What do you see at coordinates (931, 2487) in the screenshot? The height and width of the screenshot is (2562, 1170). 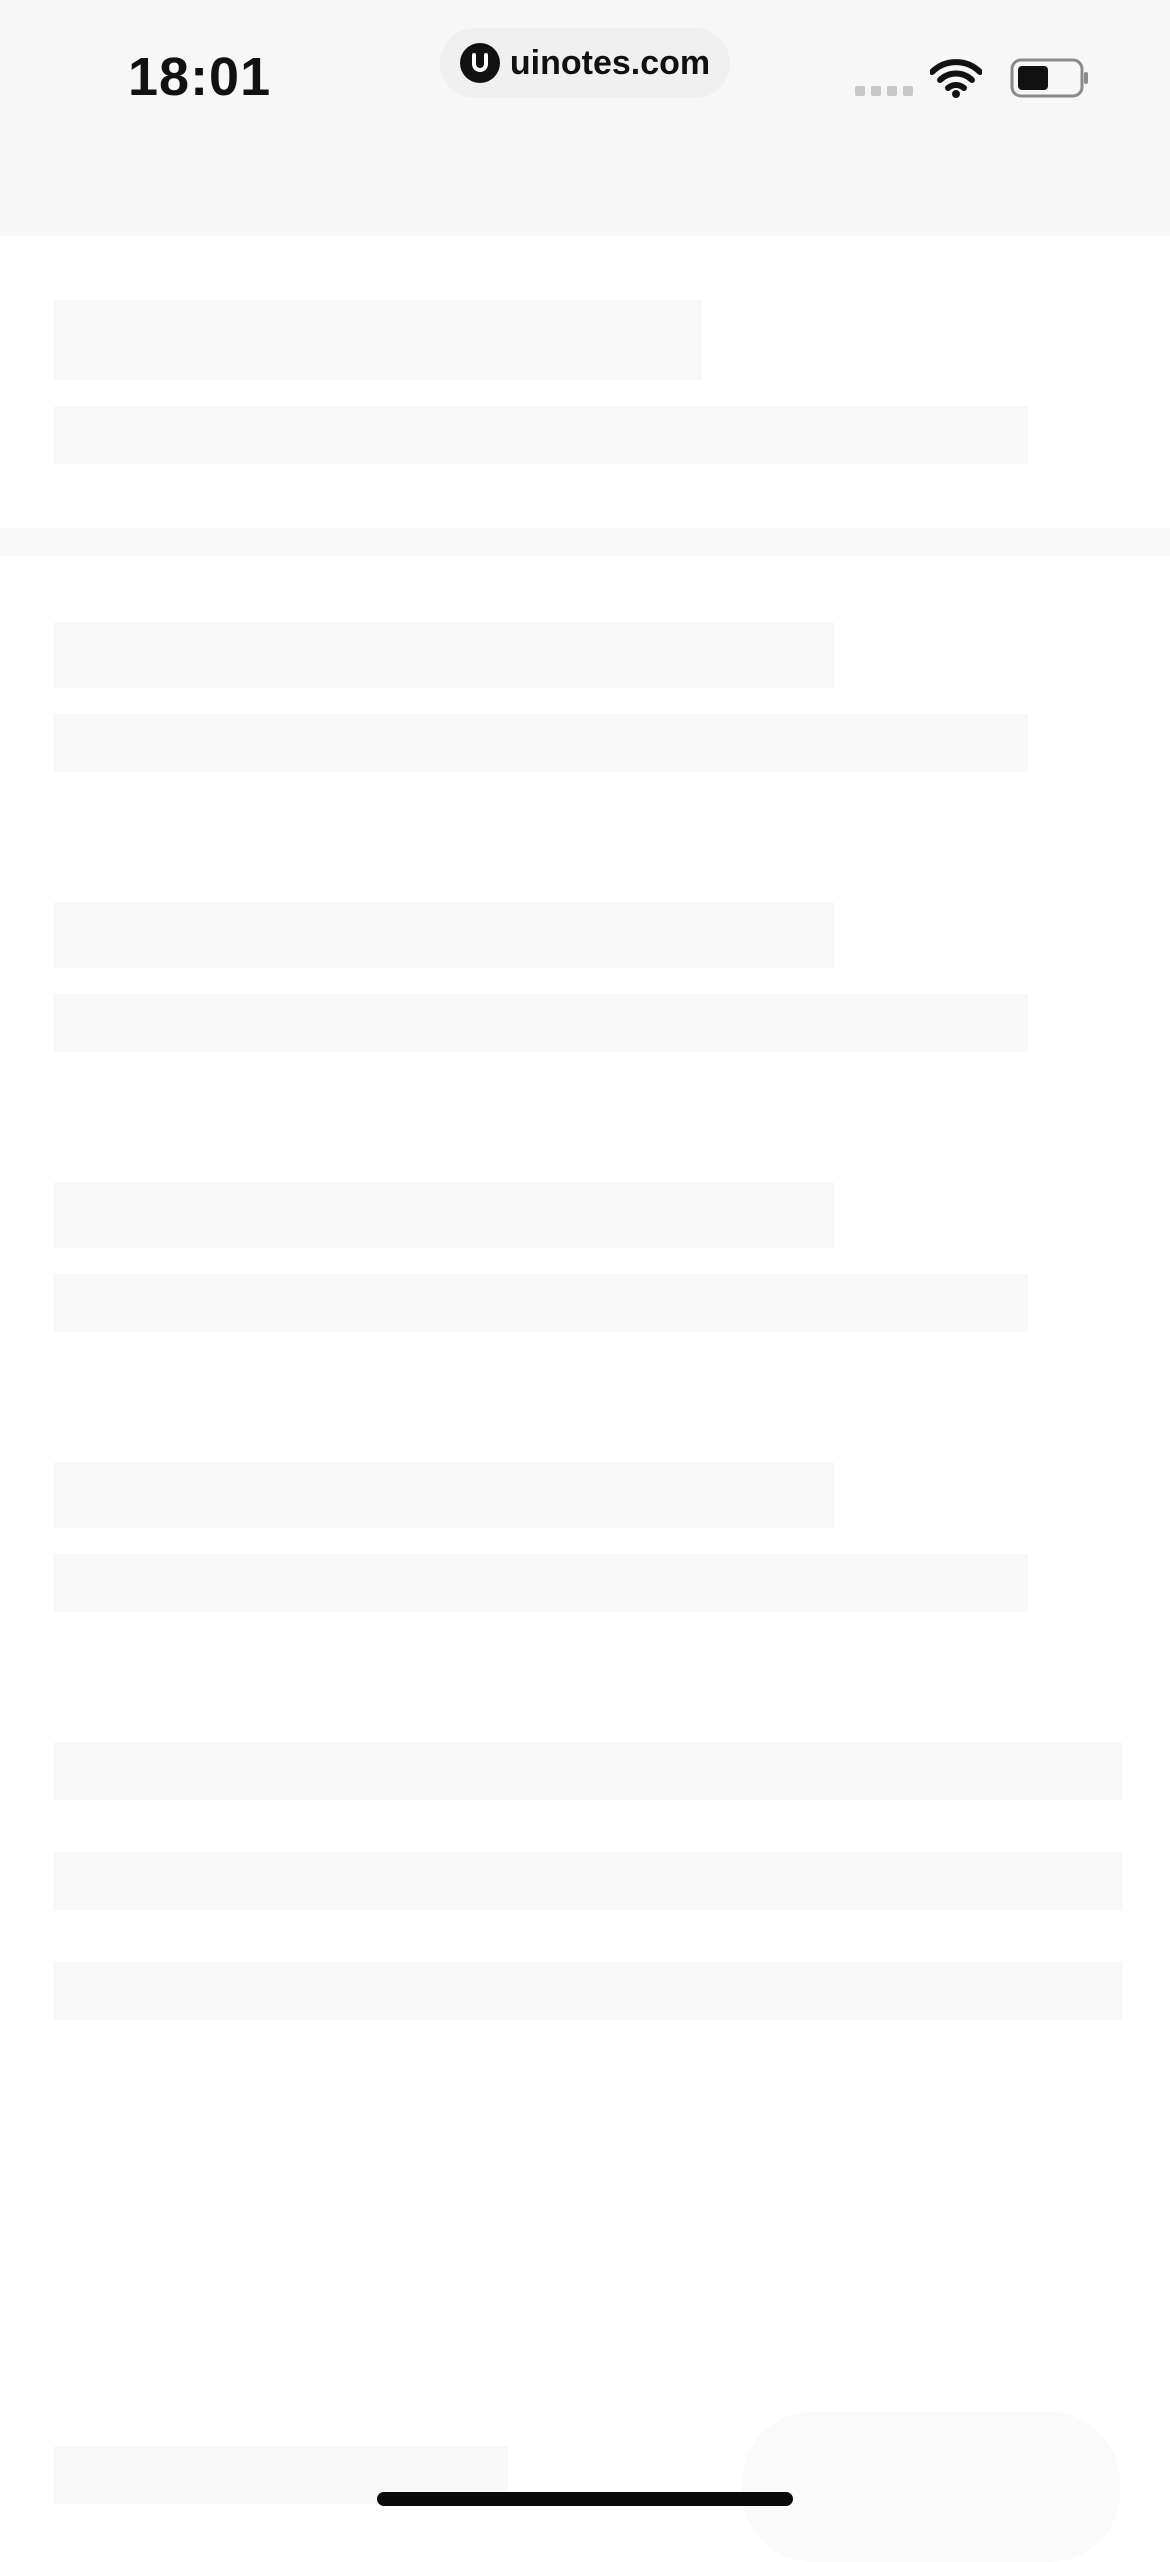 I see `skeleton-action-button` at bounding box center [931, 2487].